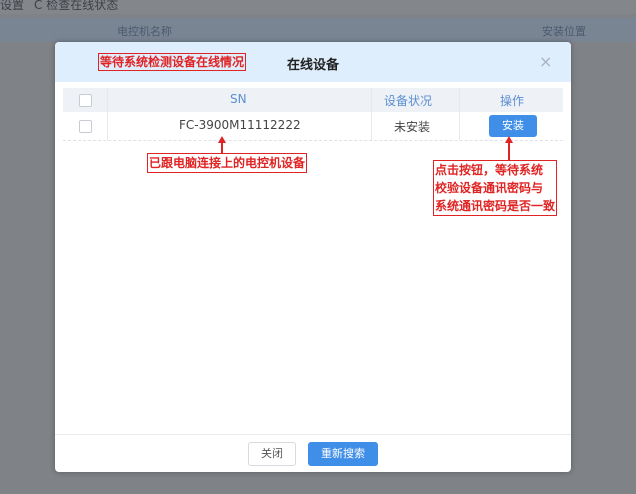  I want to click on row-checkbox, so click(85, 126).